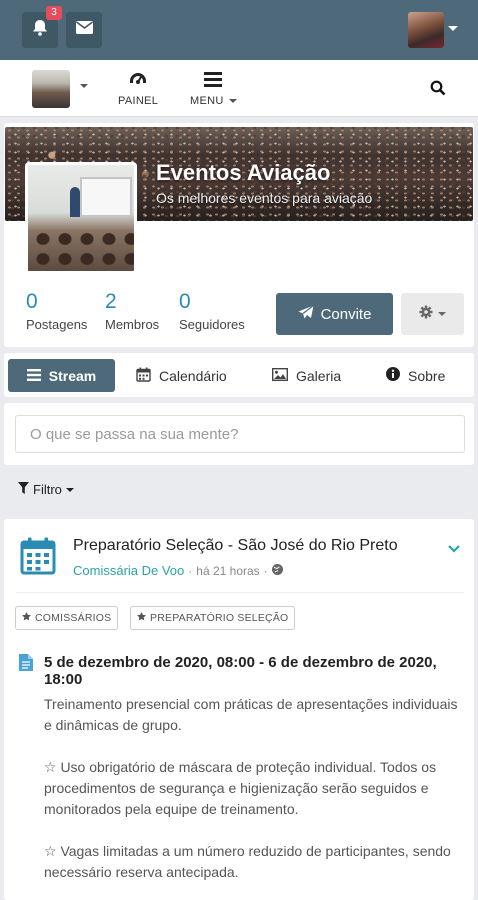 This screenshot has width=478, height=900. I want to click on invite-button-label: Convite, so click(346, 314).